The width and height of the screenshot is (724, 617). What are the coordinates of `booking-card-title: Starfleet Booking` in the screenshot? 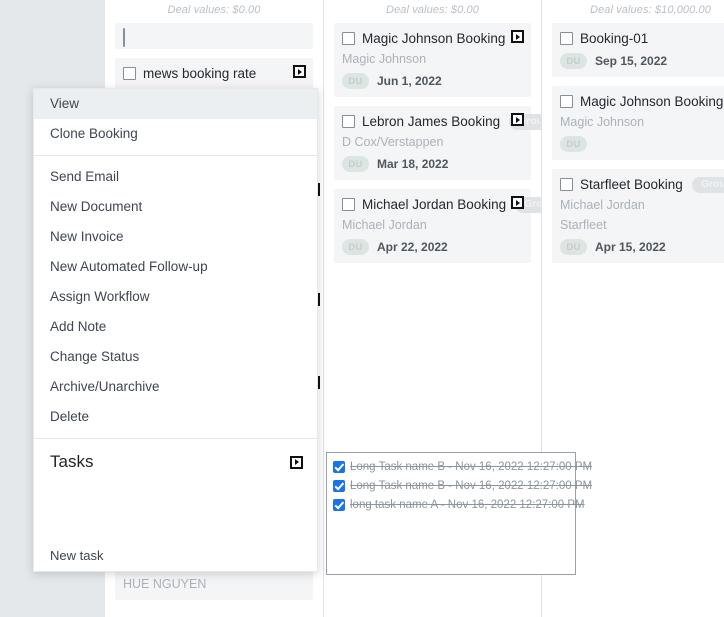 It's located at (631, 184).